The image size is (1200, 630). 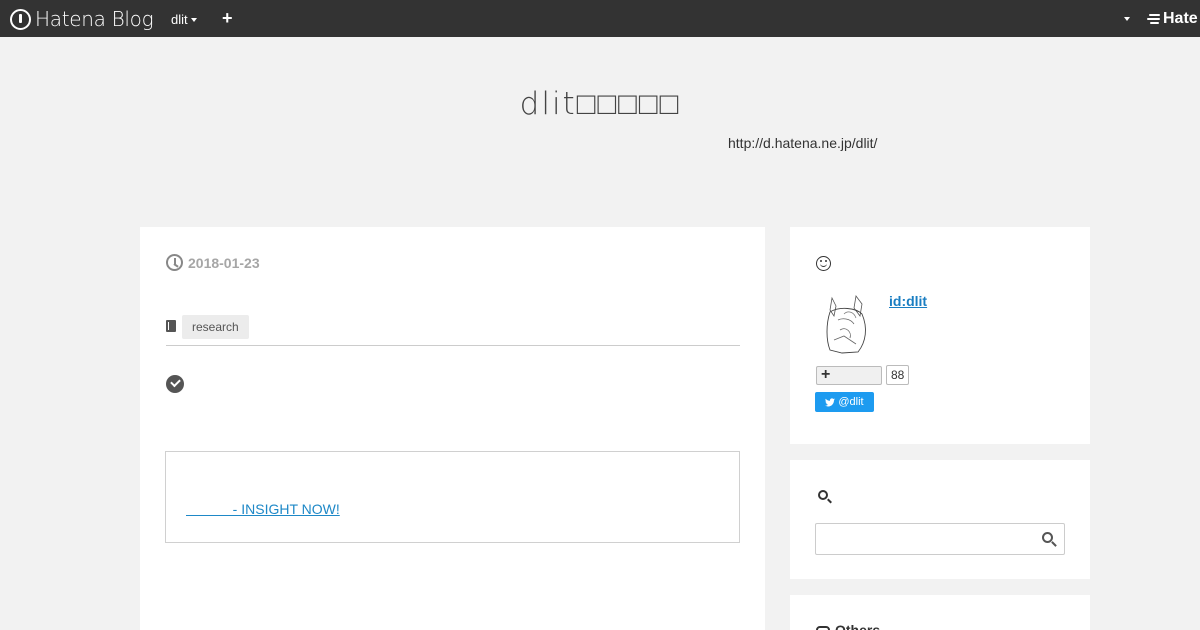 I want to click on embed-card: - INSIGHT NOW!, so click(x=452, y=497).